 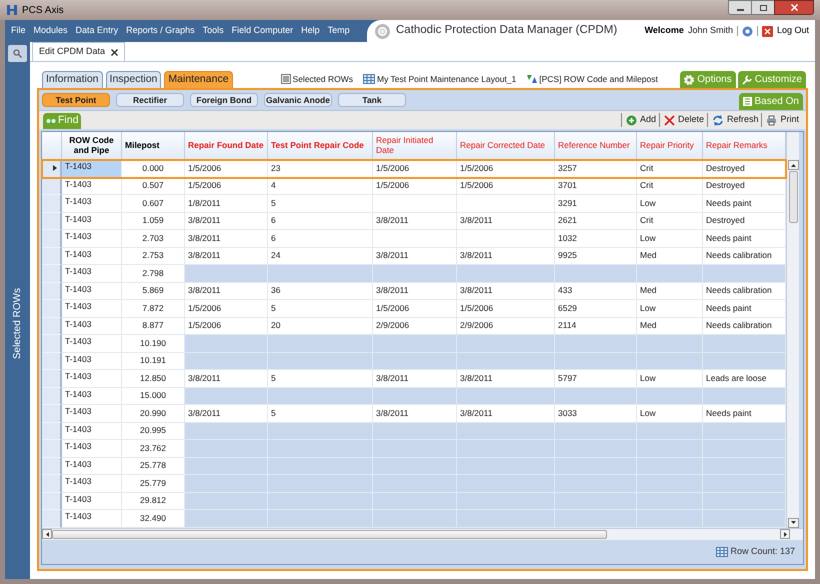 I want to click on user-name: John Smith, so click(x=710, y=31).